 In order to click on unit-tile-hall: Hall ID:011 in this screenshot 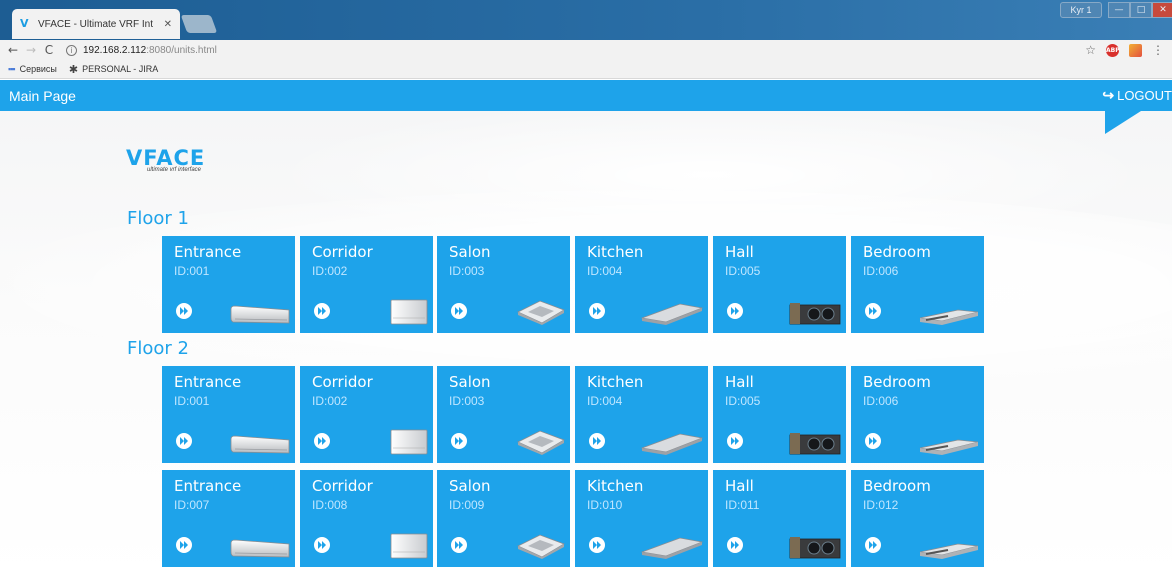, I will do `click(779, 518)`.